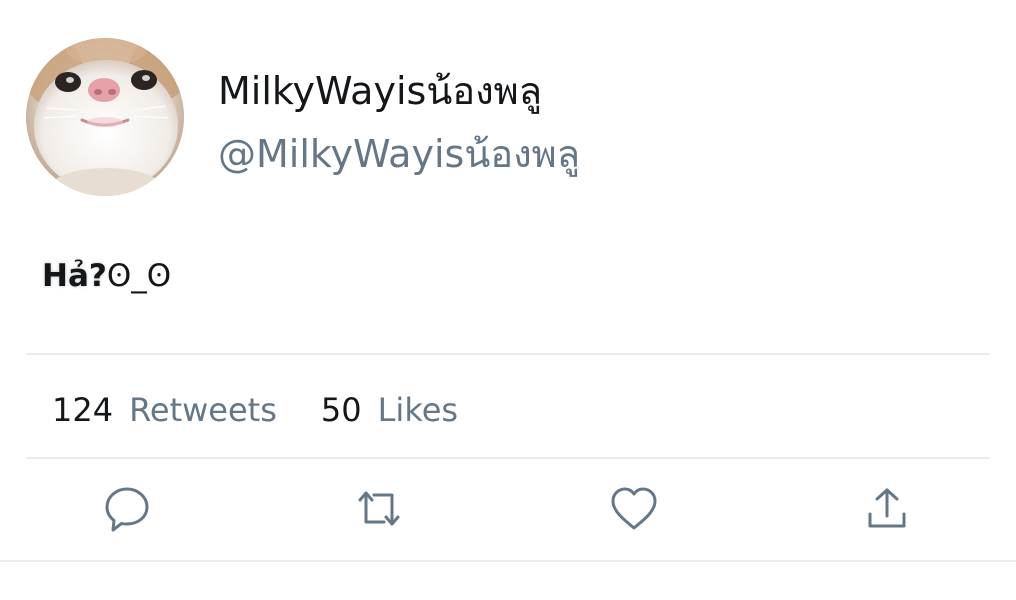 This screenshot has height=600, width=1016. What do you see at coordinates (203, 410) in the screenshot?
I see `retweets-label: Retweets` at bounding box center [203, 410].